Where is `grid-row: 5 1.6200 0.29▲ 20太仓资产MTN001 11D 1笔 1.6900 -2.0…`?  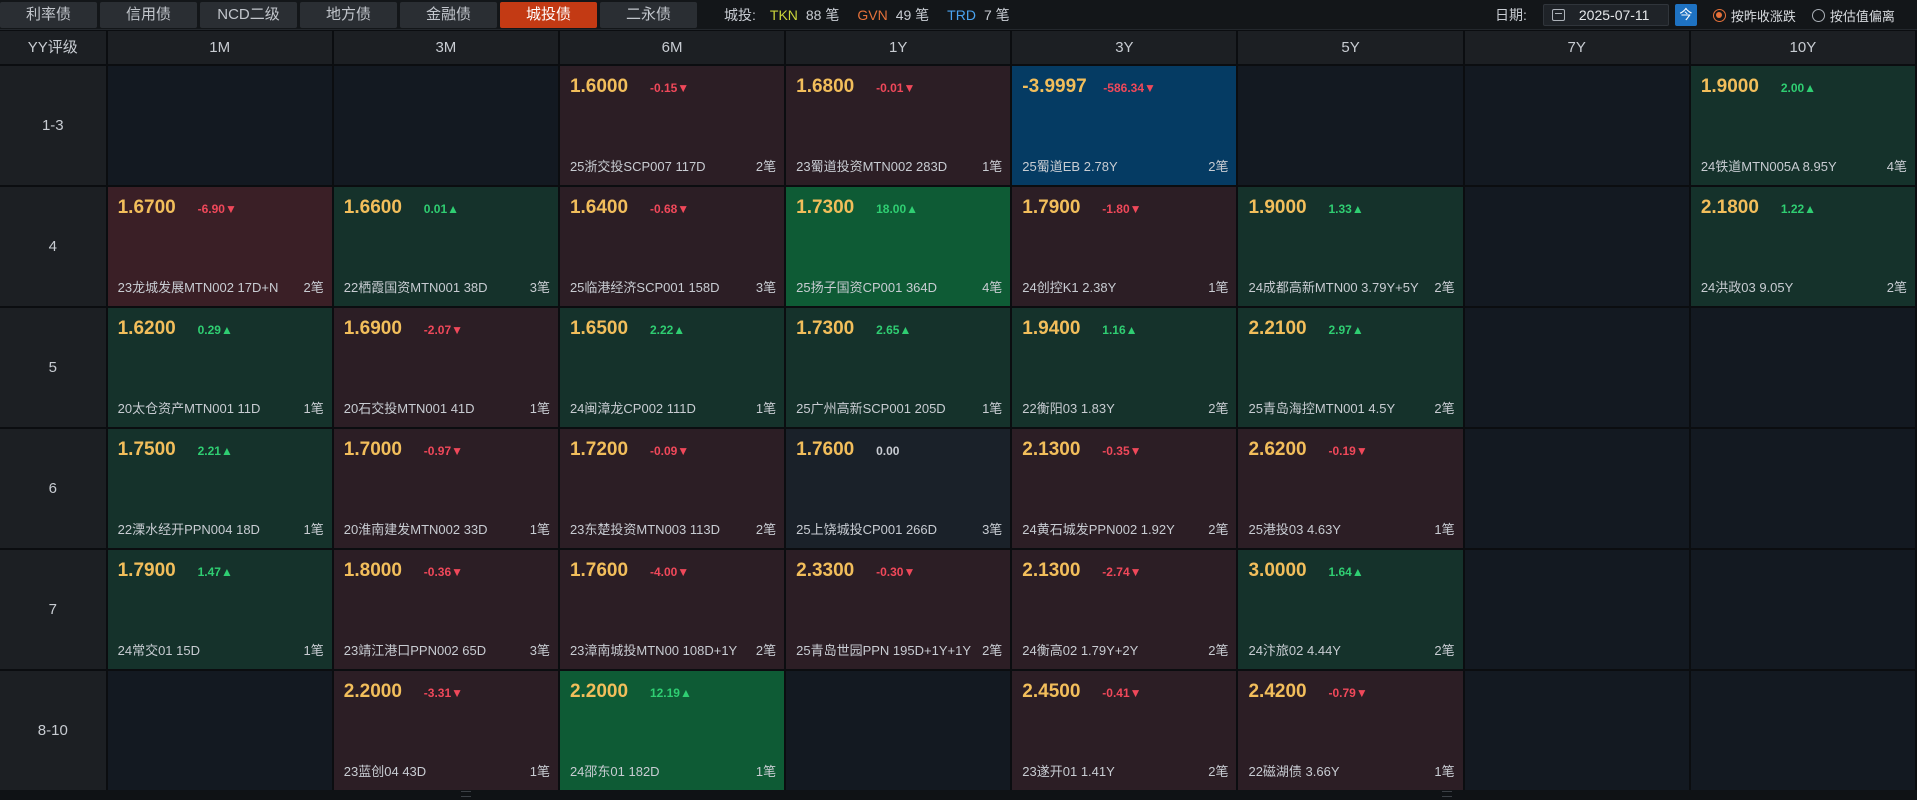
grid-row: 5 1.6200 0.29▲ 20太仓资产MTN001 11D 1笔 1.6900 -2.0… is located at coordinates (958, 367).